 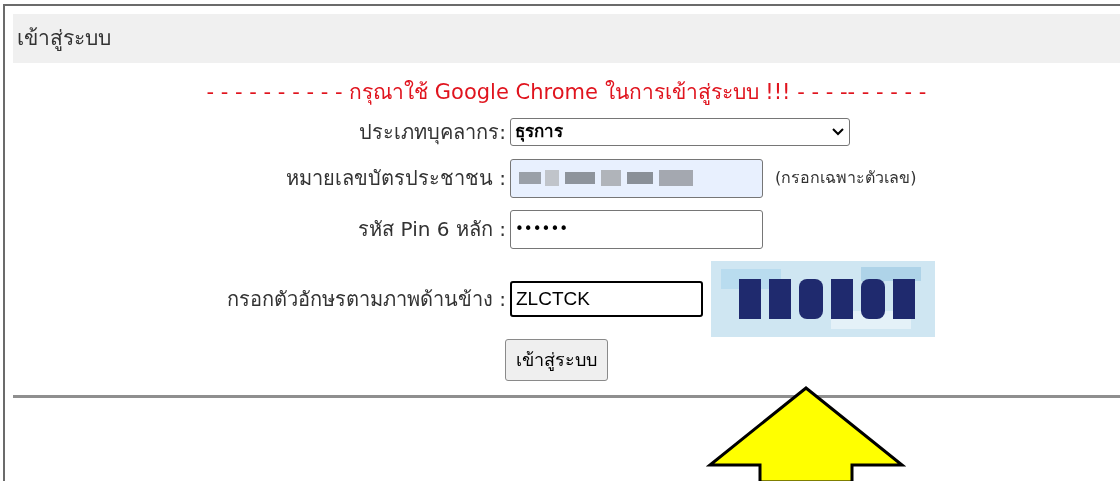 I want to click on chevron-down-icon, so click(x=838, y=131).